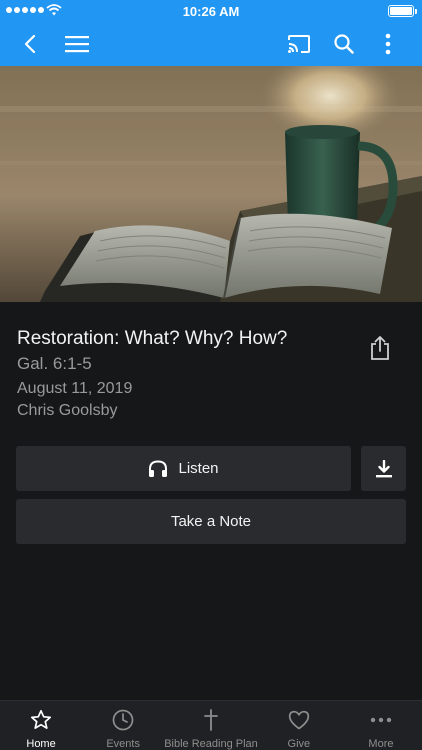 This screenshot has height=750, width=422. I want to click on headphones-icon, so click(158, 468).